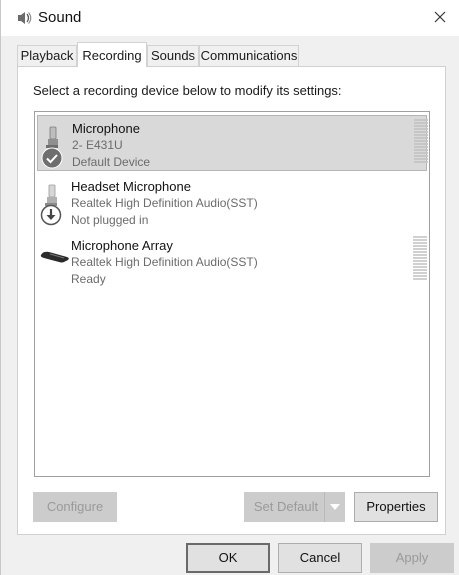  What do you see at coordinates (230, 18) in the screenshot?
I see `title-bar: Sound` at bounding box center [230, 18].